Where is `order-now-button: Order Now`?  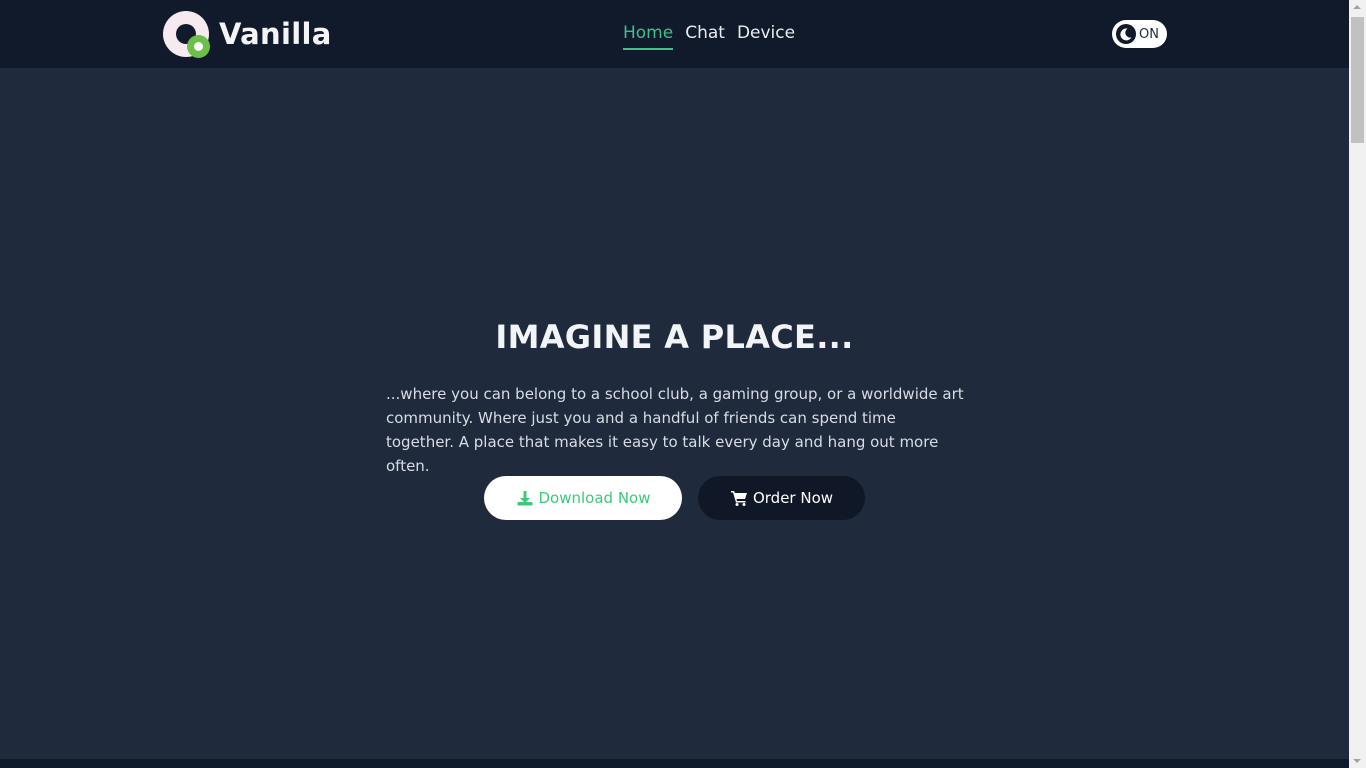
order-now-button: Order Now is located at coordinates (781, 498).